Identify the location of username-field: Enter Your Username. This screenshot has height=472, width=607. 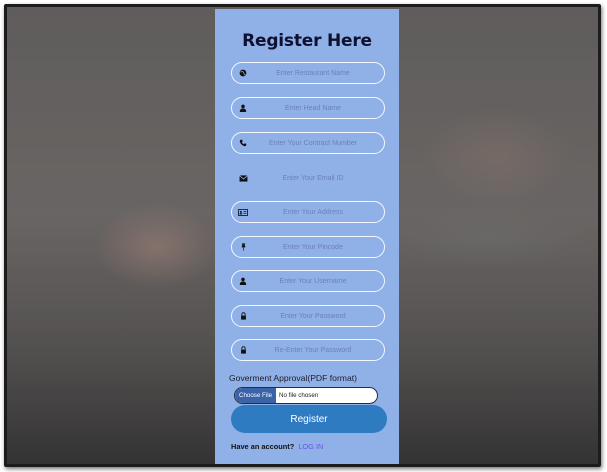
(308, 281).